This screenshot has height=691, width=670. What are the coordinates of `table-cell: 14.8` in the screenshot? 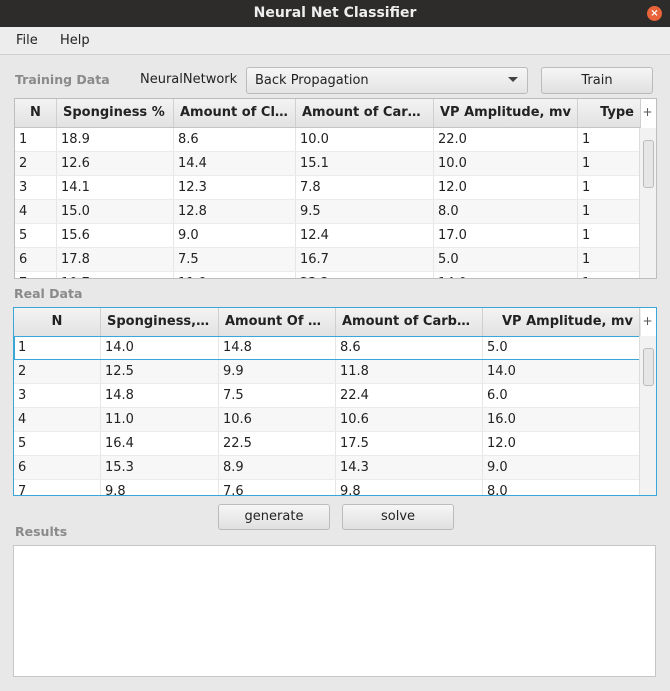 It's located at (160, 395).